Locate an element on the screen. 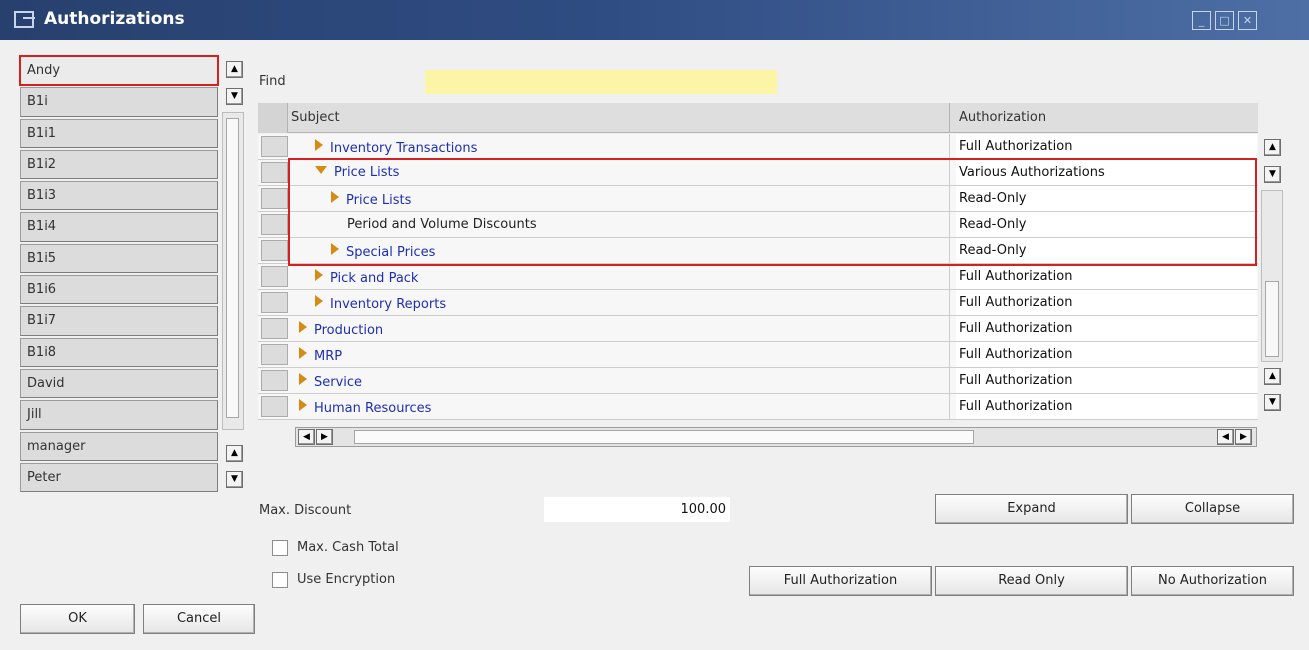 This screenshot has height=650, width=1309. subject-cell: Service is located at coordinates (330, 381).